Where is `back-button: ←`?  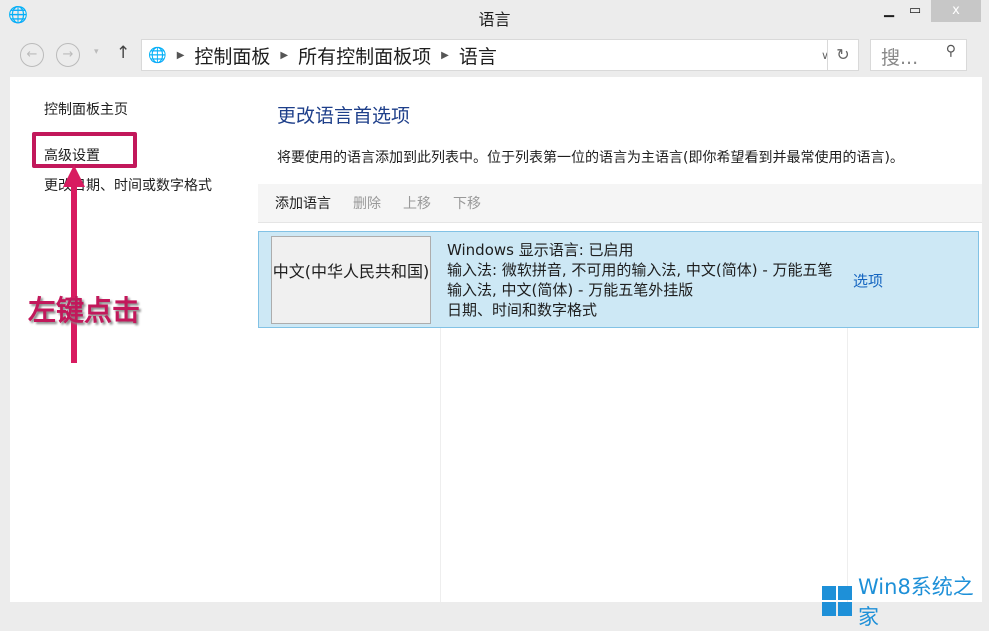
back-button: ← is located at coordinates (32, 55).